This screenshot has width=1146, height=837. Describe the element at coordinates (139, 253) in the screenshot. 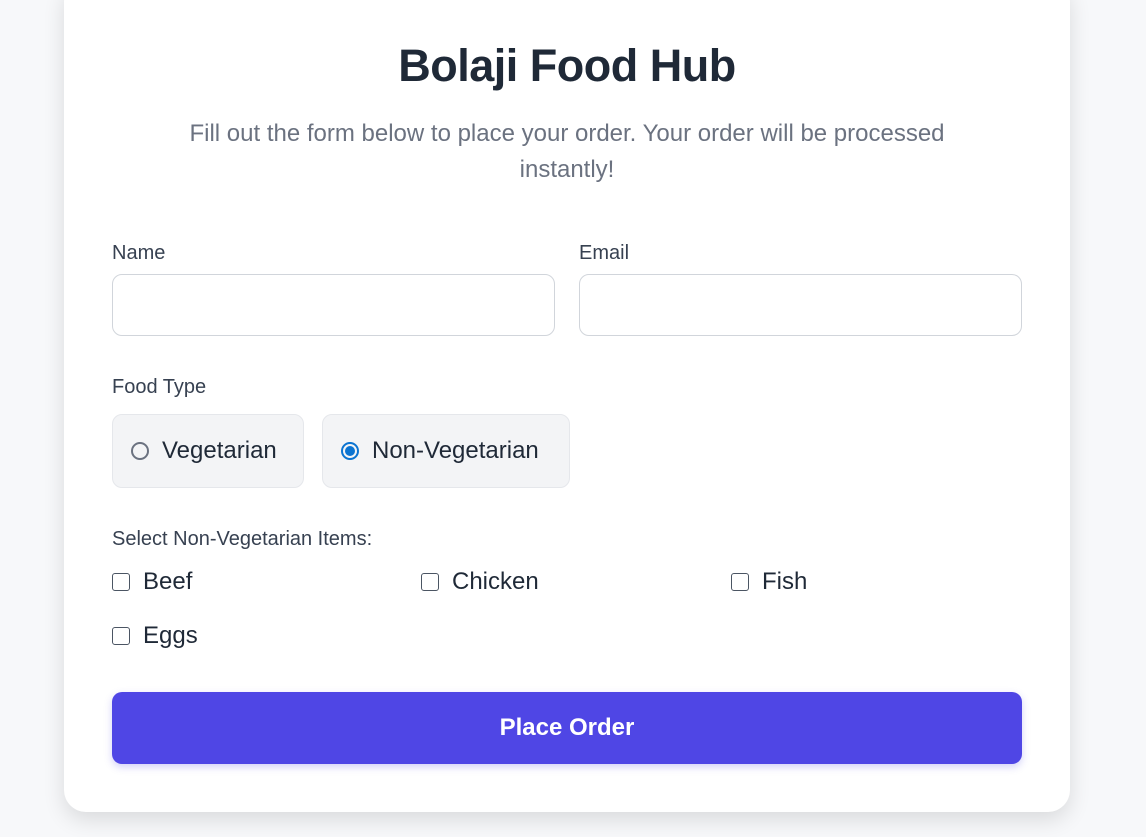

I see `name-label: Name` at that location.